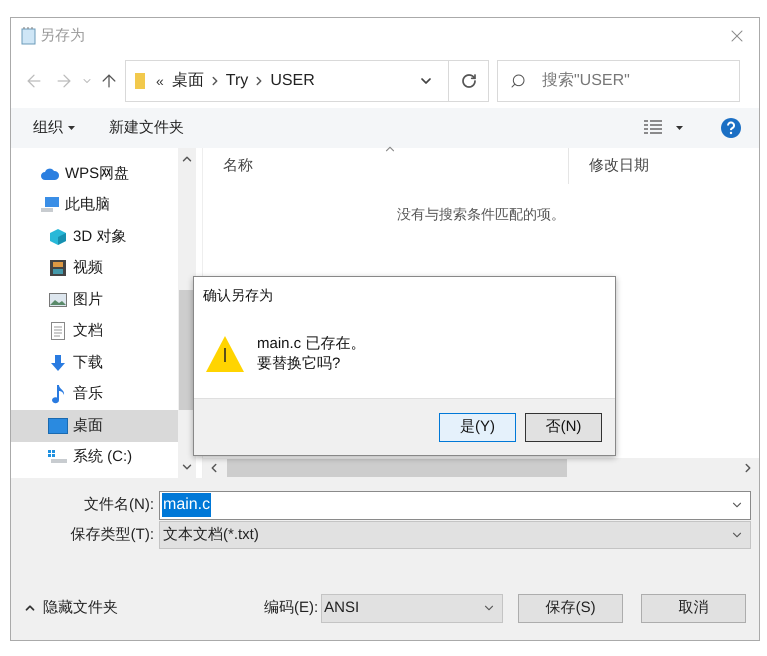 This screenshot has height=656, width=767. I want to click on encoding-dropdown: ANSI, so click(412, 608).